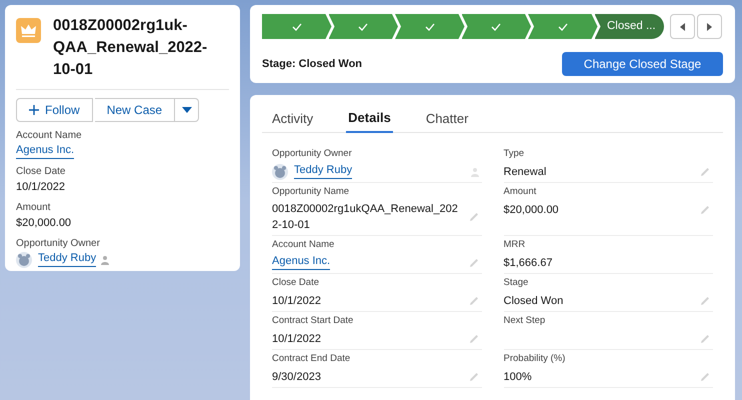  What do you see at coordinates (54, 110) in the screenshot?
I see `follow-button: Follow` at bounding box center [54, 110].